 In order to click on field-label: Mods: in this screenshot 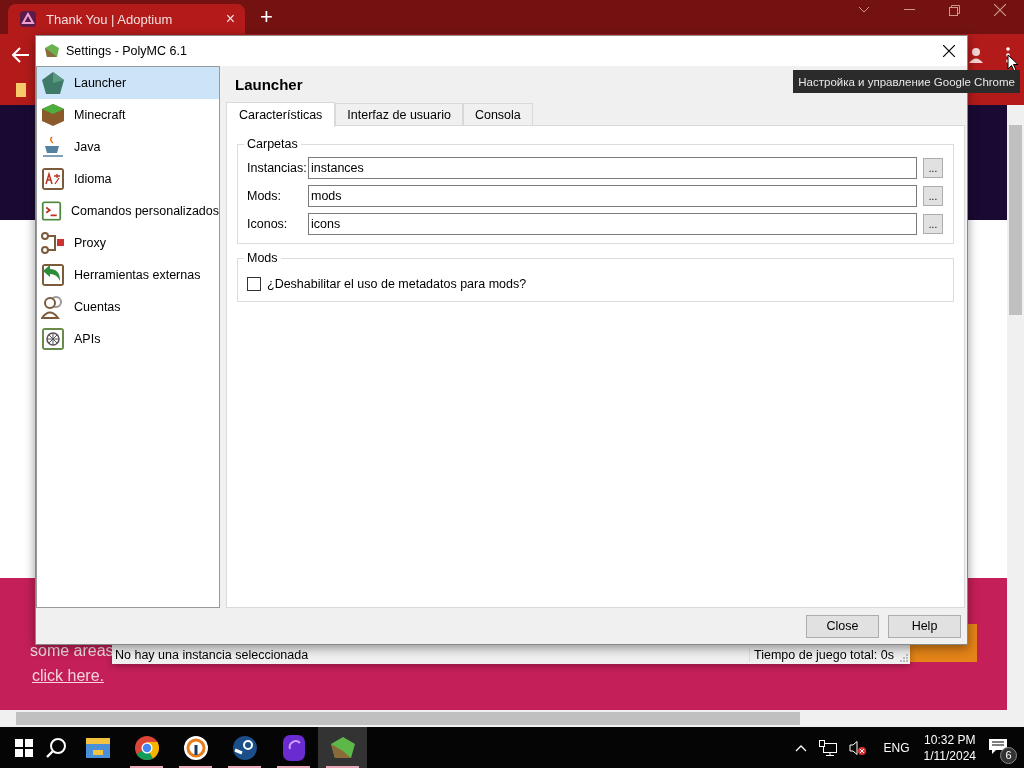, I will do `click(265, 196)`.